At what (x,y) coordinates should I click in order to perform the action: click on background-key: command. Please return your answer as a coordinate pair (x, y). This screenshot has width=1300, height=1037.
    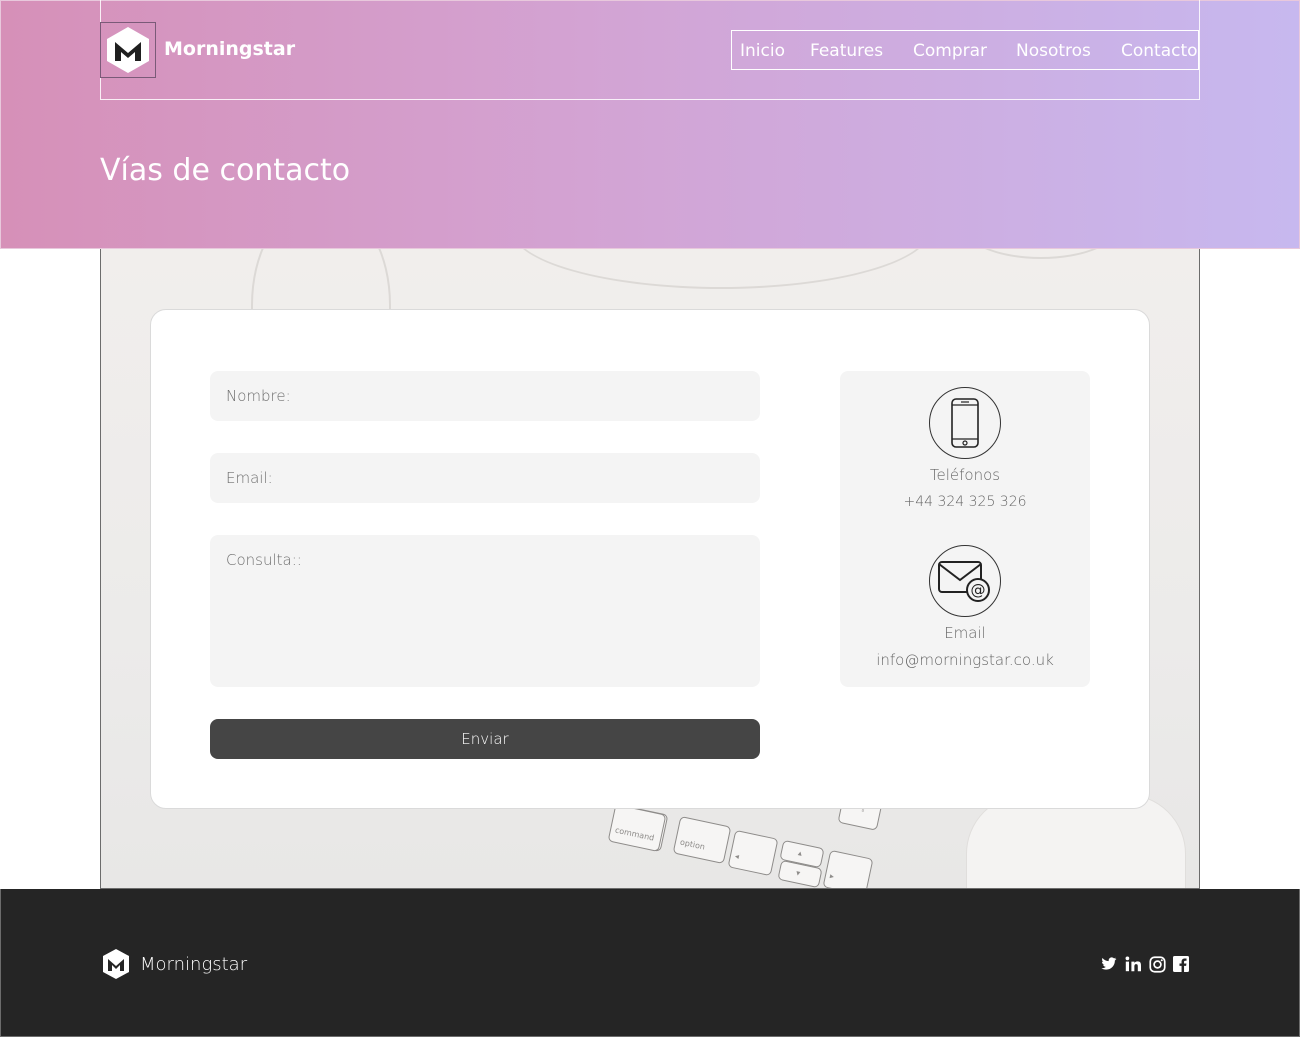
    Looking at the image, I should click on (637, 828).